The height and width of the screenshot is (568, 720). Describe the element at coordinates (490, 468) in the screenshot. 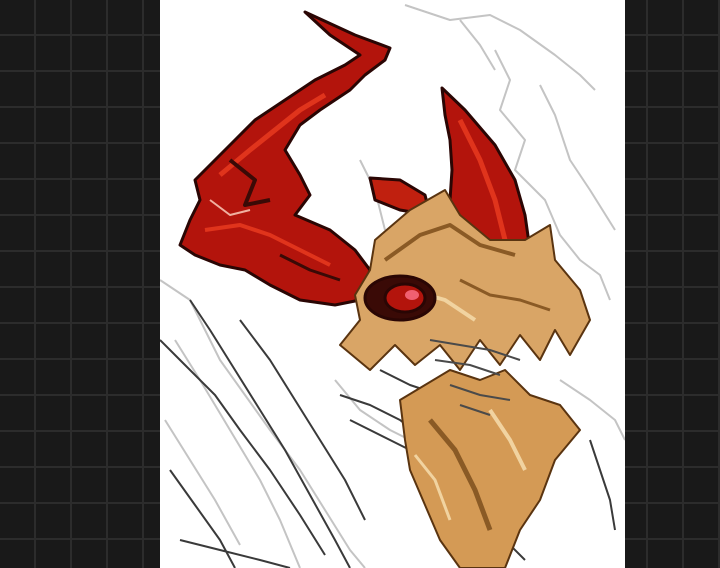

I see `golden-collar` at that location.